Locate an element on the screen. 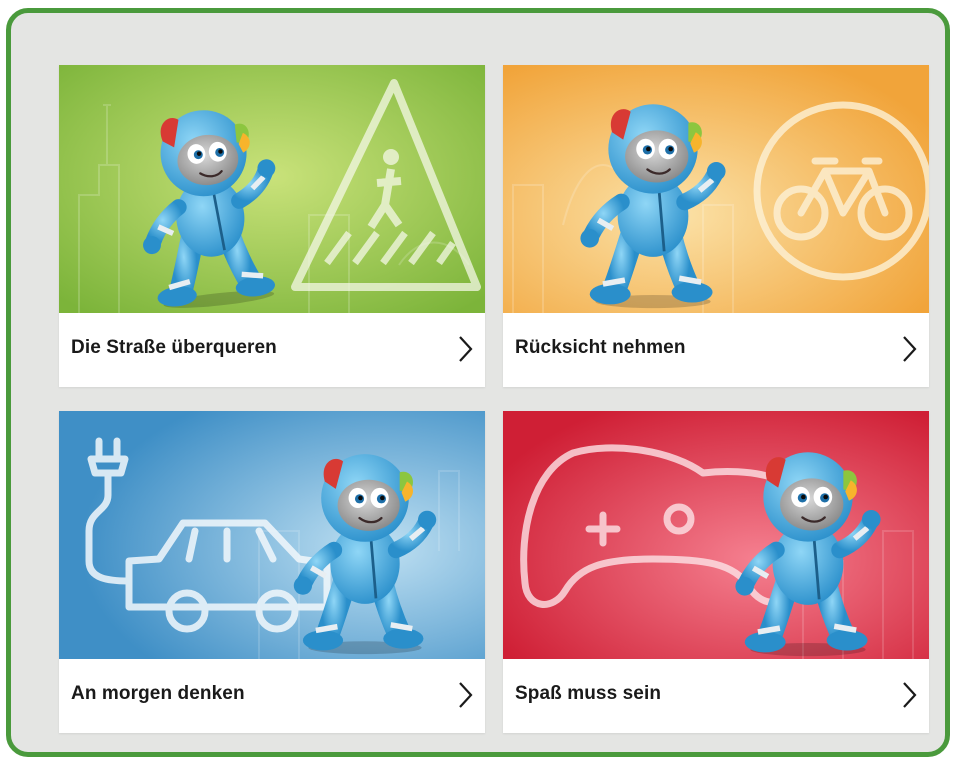 The image size is (958, 765). card-caption: An morgen denken is located at coordinates (272, 696).